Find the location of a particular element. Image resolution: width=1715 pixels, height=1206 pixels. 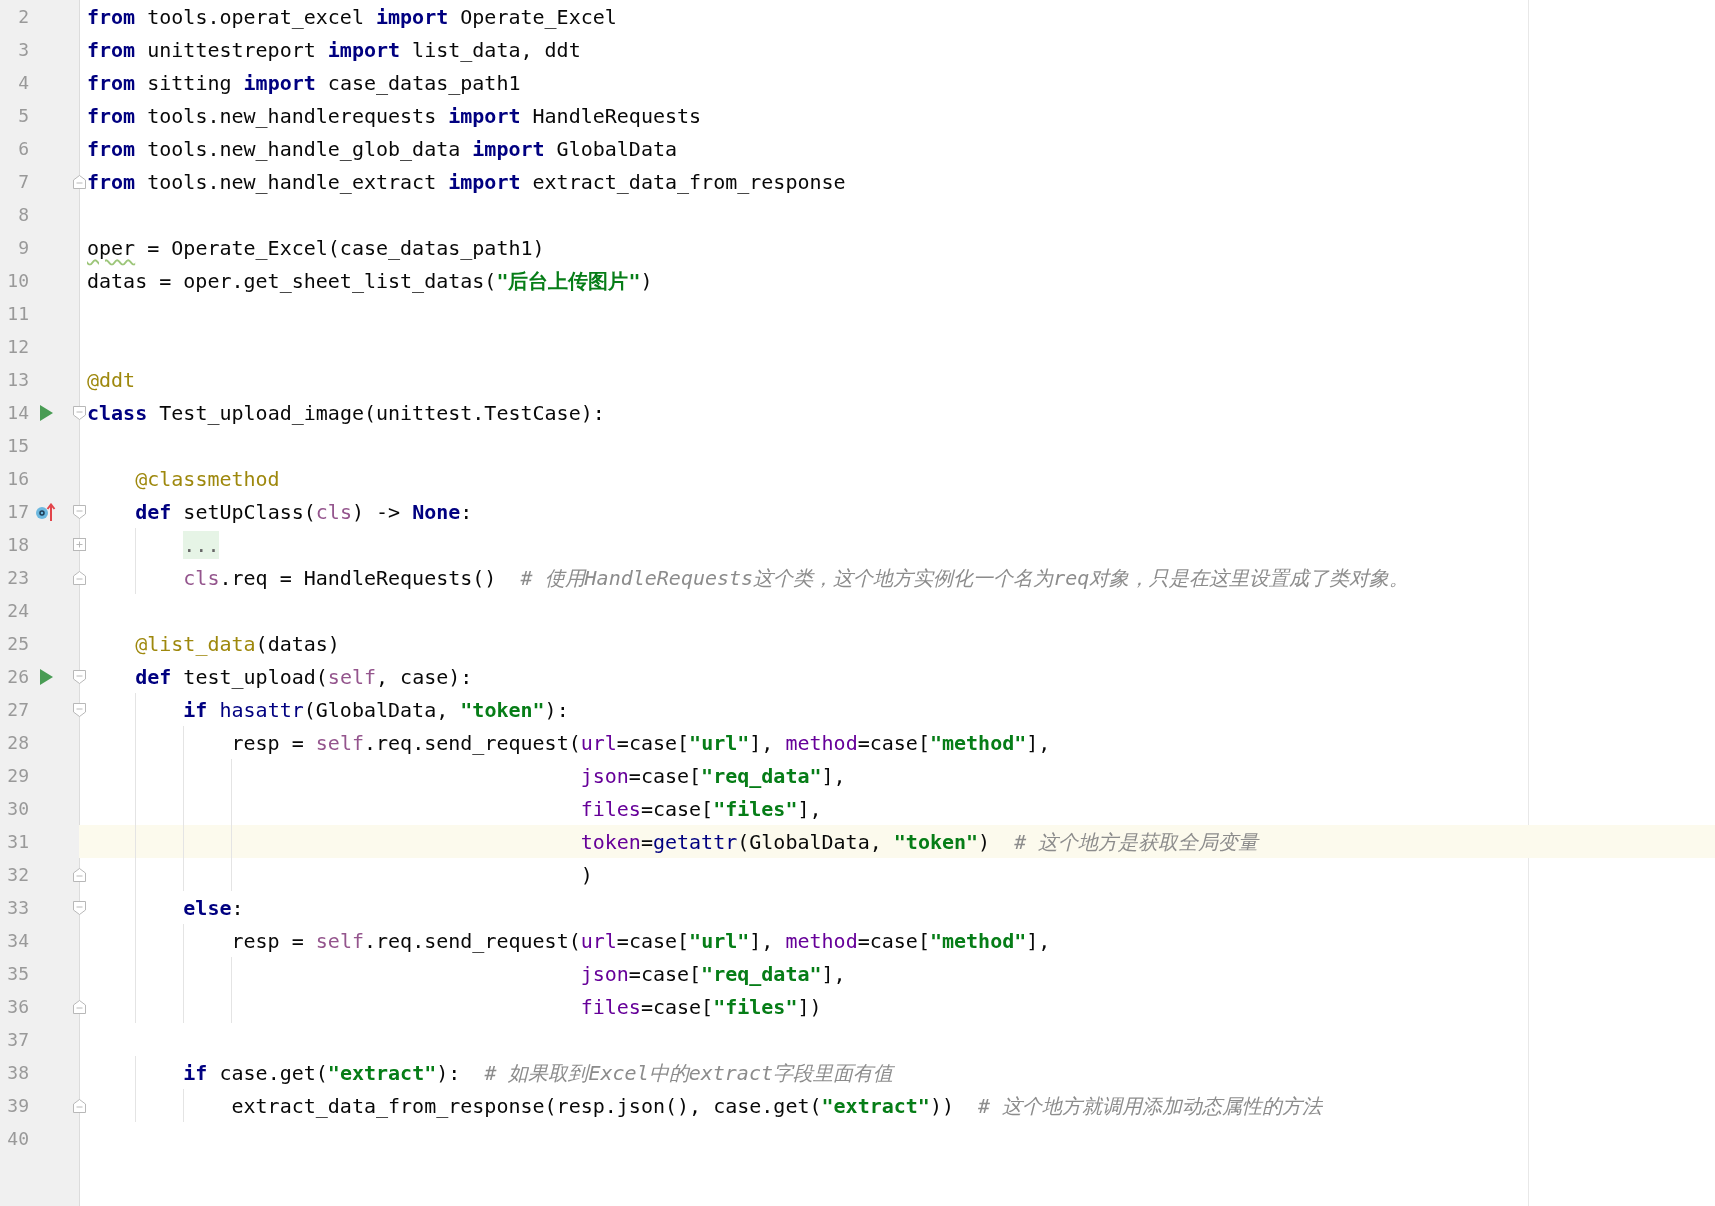

code-line: @ddt is located at coordinates (111, 379).